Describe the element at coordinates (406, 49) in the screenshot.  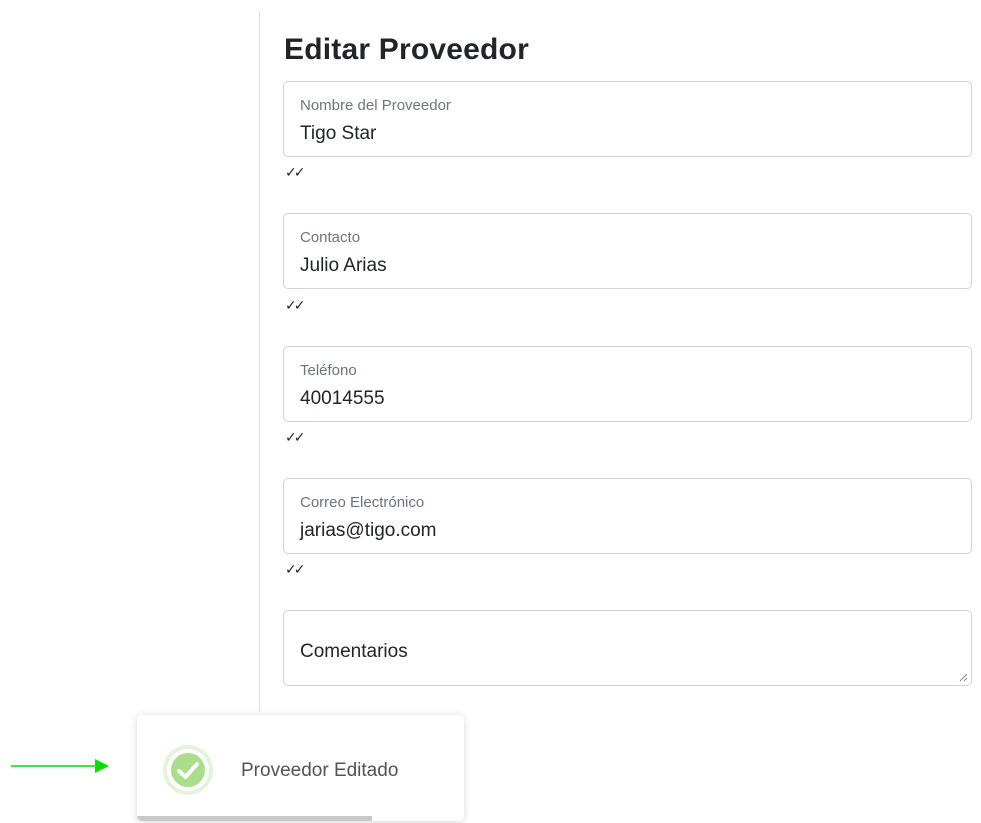
I see `page-title: Editar Proveedor` at that location.